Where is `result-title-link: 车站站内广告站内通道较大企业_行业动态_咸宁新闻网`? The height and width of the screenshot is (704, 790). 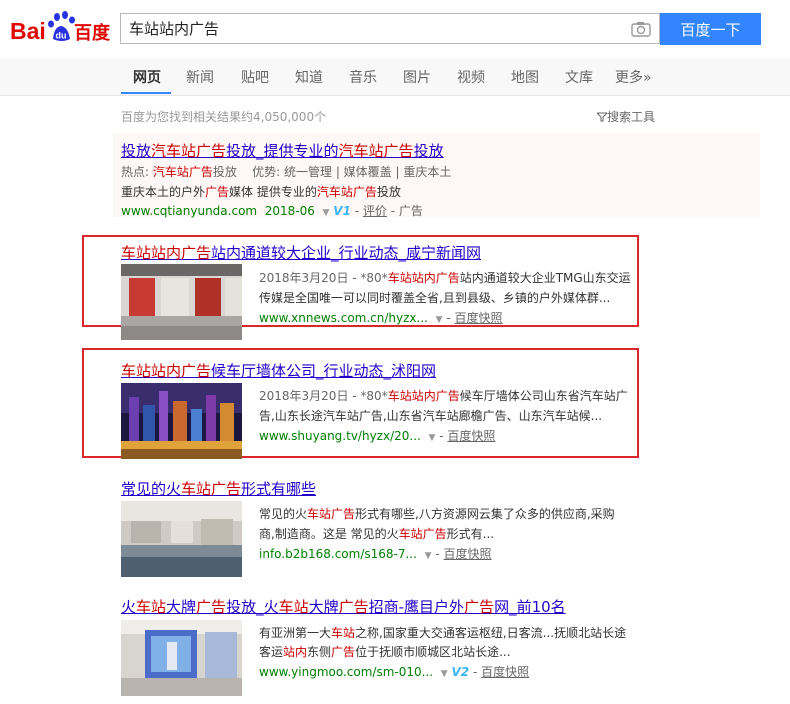 result-title-link: 车站站内广告站内通道较大企业_行业动态_咸宁新闻网 is located at coordinates (301, 252).